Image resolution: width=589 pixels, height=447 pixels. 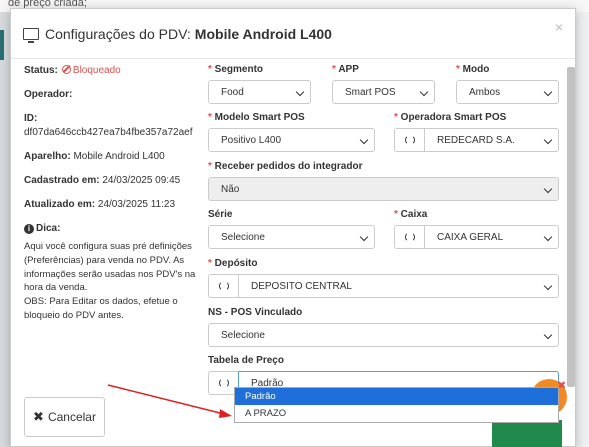 What do you see at coordinates (169, 401) in the screenshot?
I see `annotation-arrow-icon` at bounding box center [169, 401].